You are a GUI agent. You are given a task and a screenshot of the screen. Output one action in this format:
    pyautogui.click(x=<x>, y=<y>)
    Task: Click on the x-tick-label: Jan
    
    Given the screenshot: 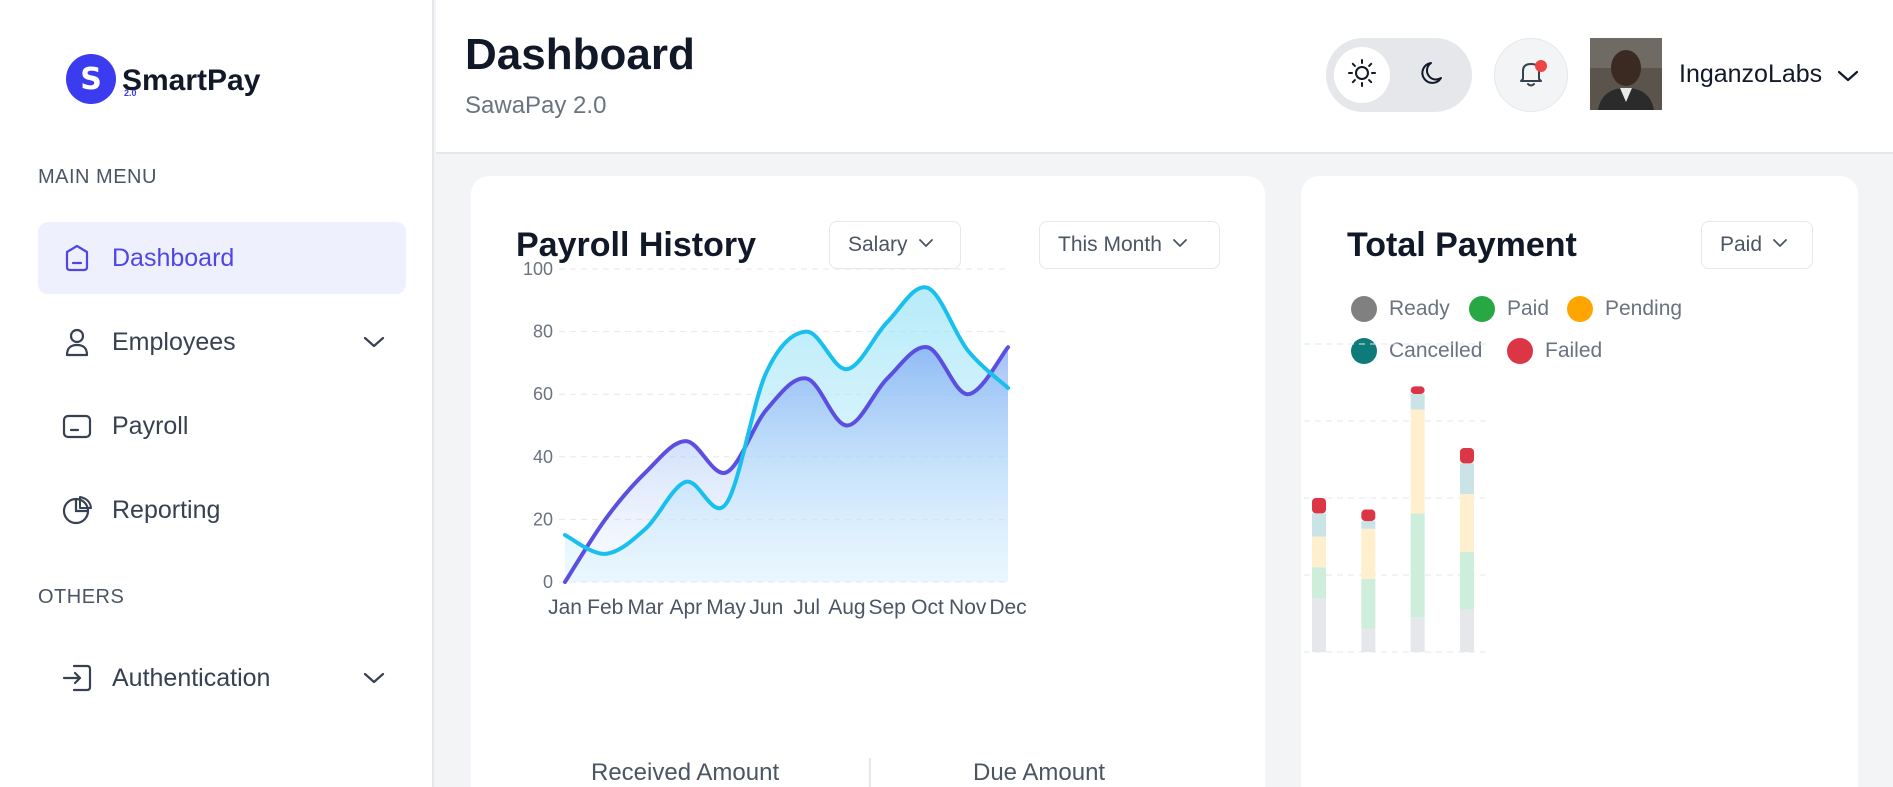 What is the action you would take?
    pyautogui.click(x=565, y=607)
    